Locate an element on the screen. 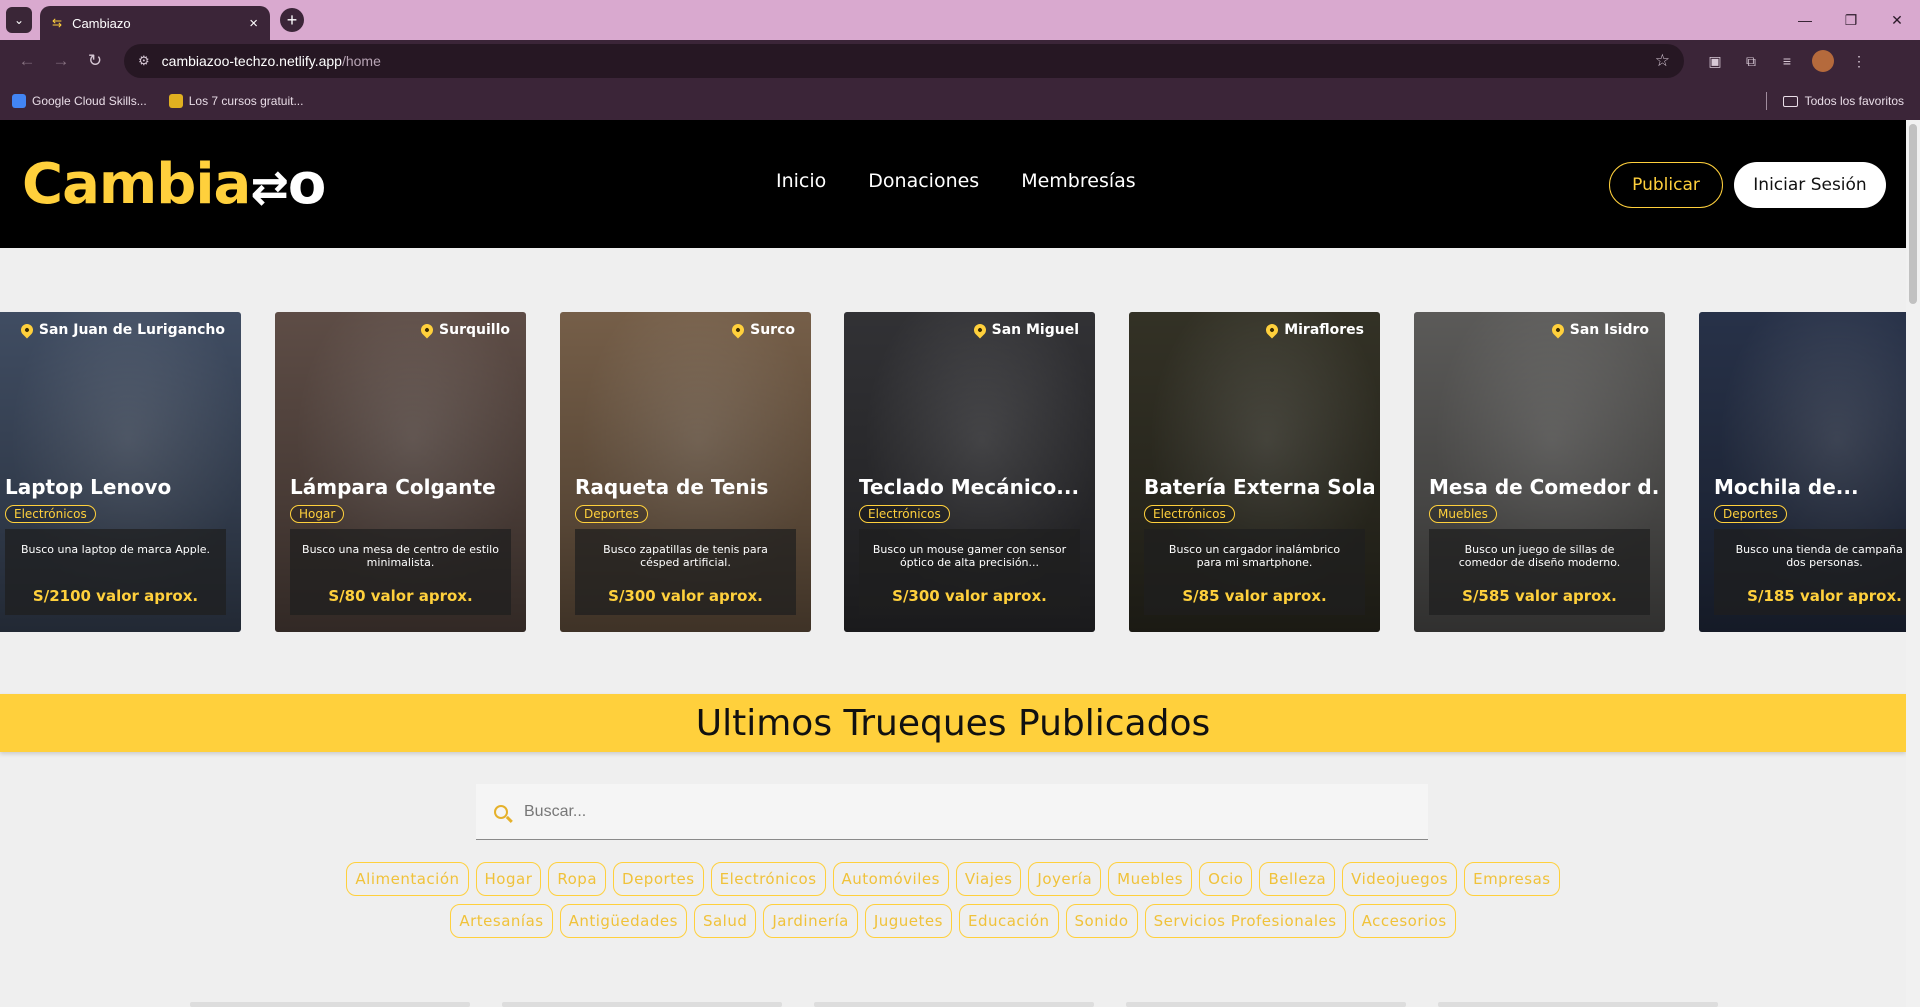 The height and width of the screenshot is (1007, 1920). tab-search-icon: ⌄ is located at coordinates (19, 20).